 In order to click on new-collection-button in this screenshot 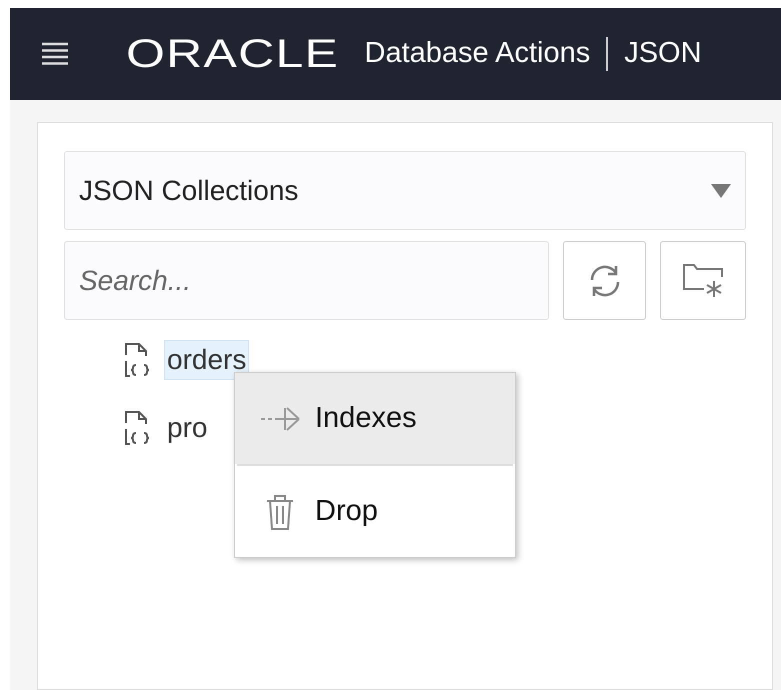, I will do `click(703, 280)`.